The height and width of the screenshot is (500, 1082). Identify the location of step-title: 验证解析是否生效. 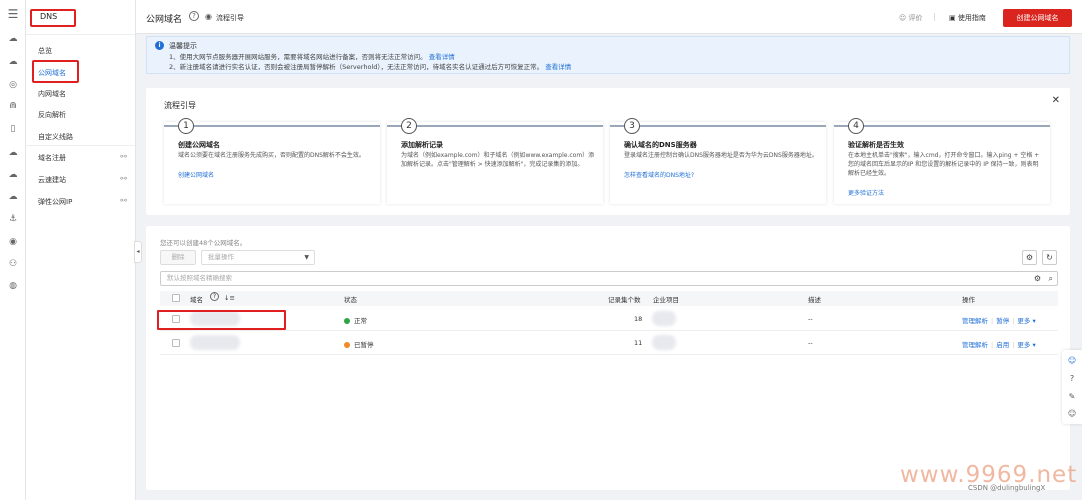
(876, 145).